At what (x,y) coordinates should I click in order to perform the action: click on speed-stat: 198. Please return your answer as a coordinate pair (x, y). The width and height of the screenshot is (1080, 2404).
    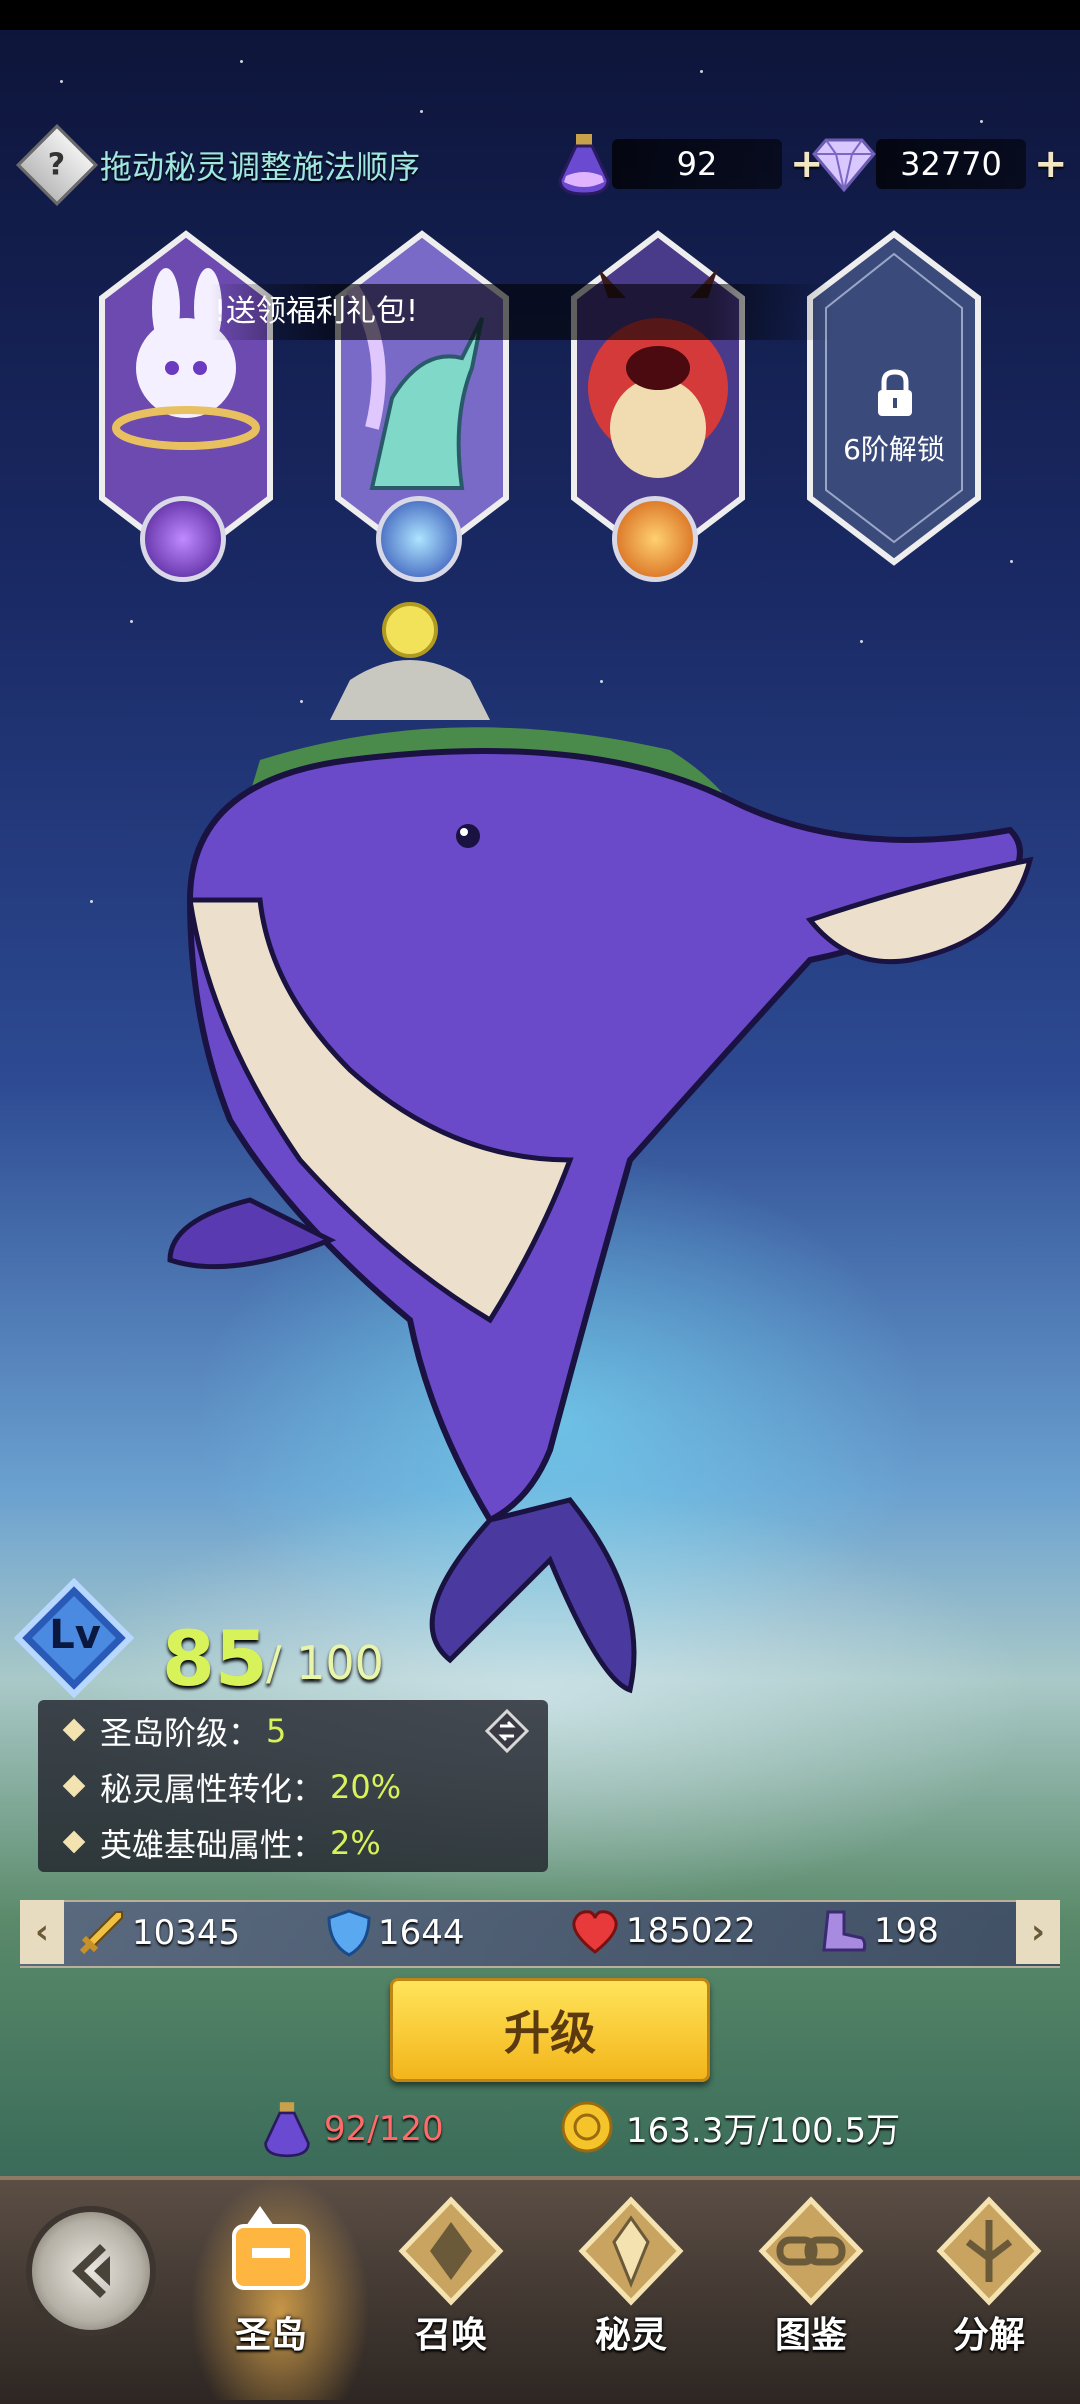
    Looking at the image, I should click on (878, 1931).